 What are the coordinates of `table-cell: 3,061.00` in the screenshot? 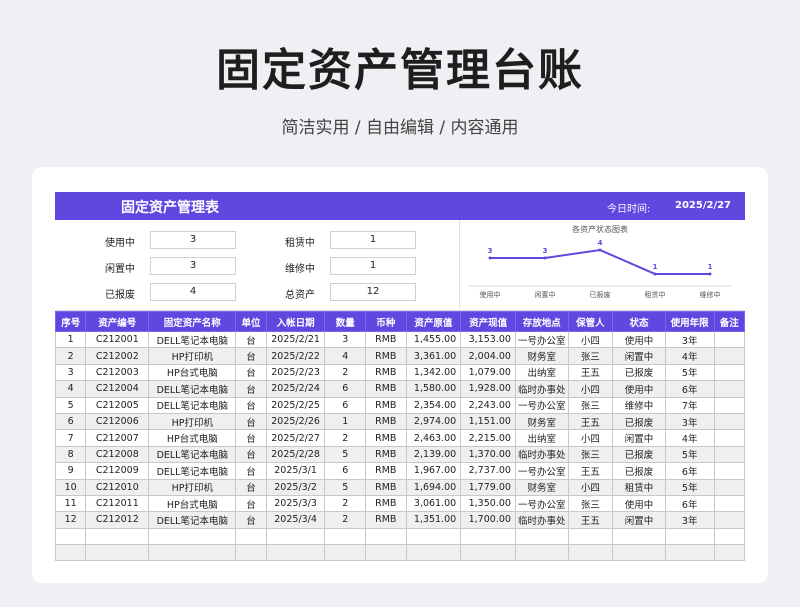 It's located at (433, 503).